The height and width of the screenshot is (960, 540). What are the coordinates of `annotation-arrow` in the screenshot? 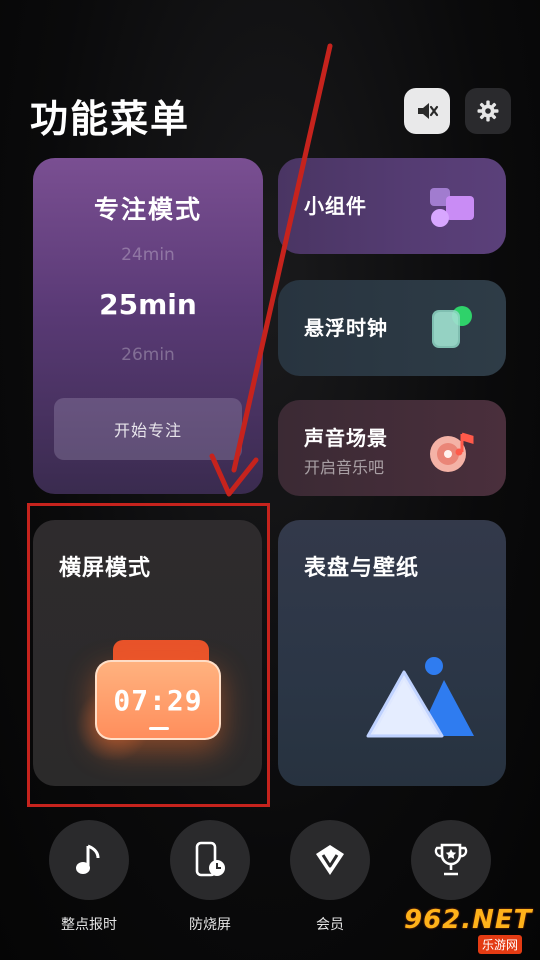 It's located at (271, 270).